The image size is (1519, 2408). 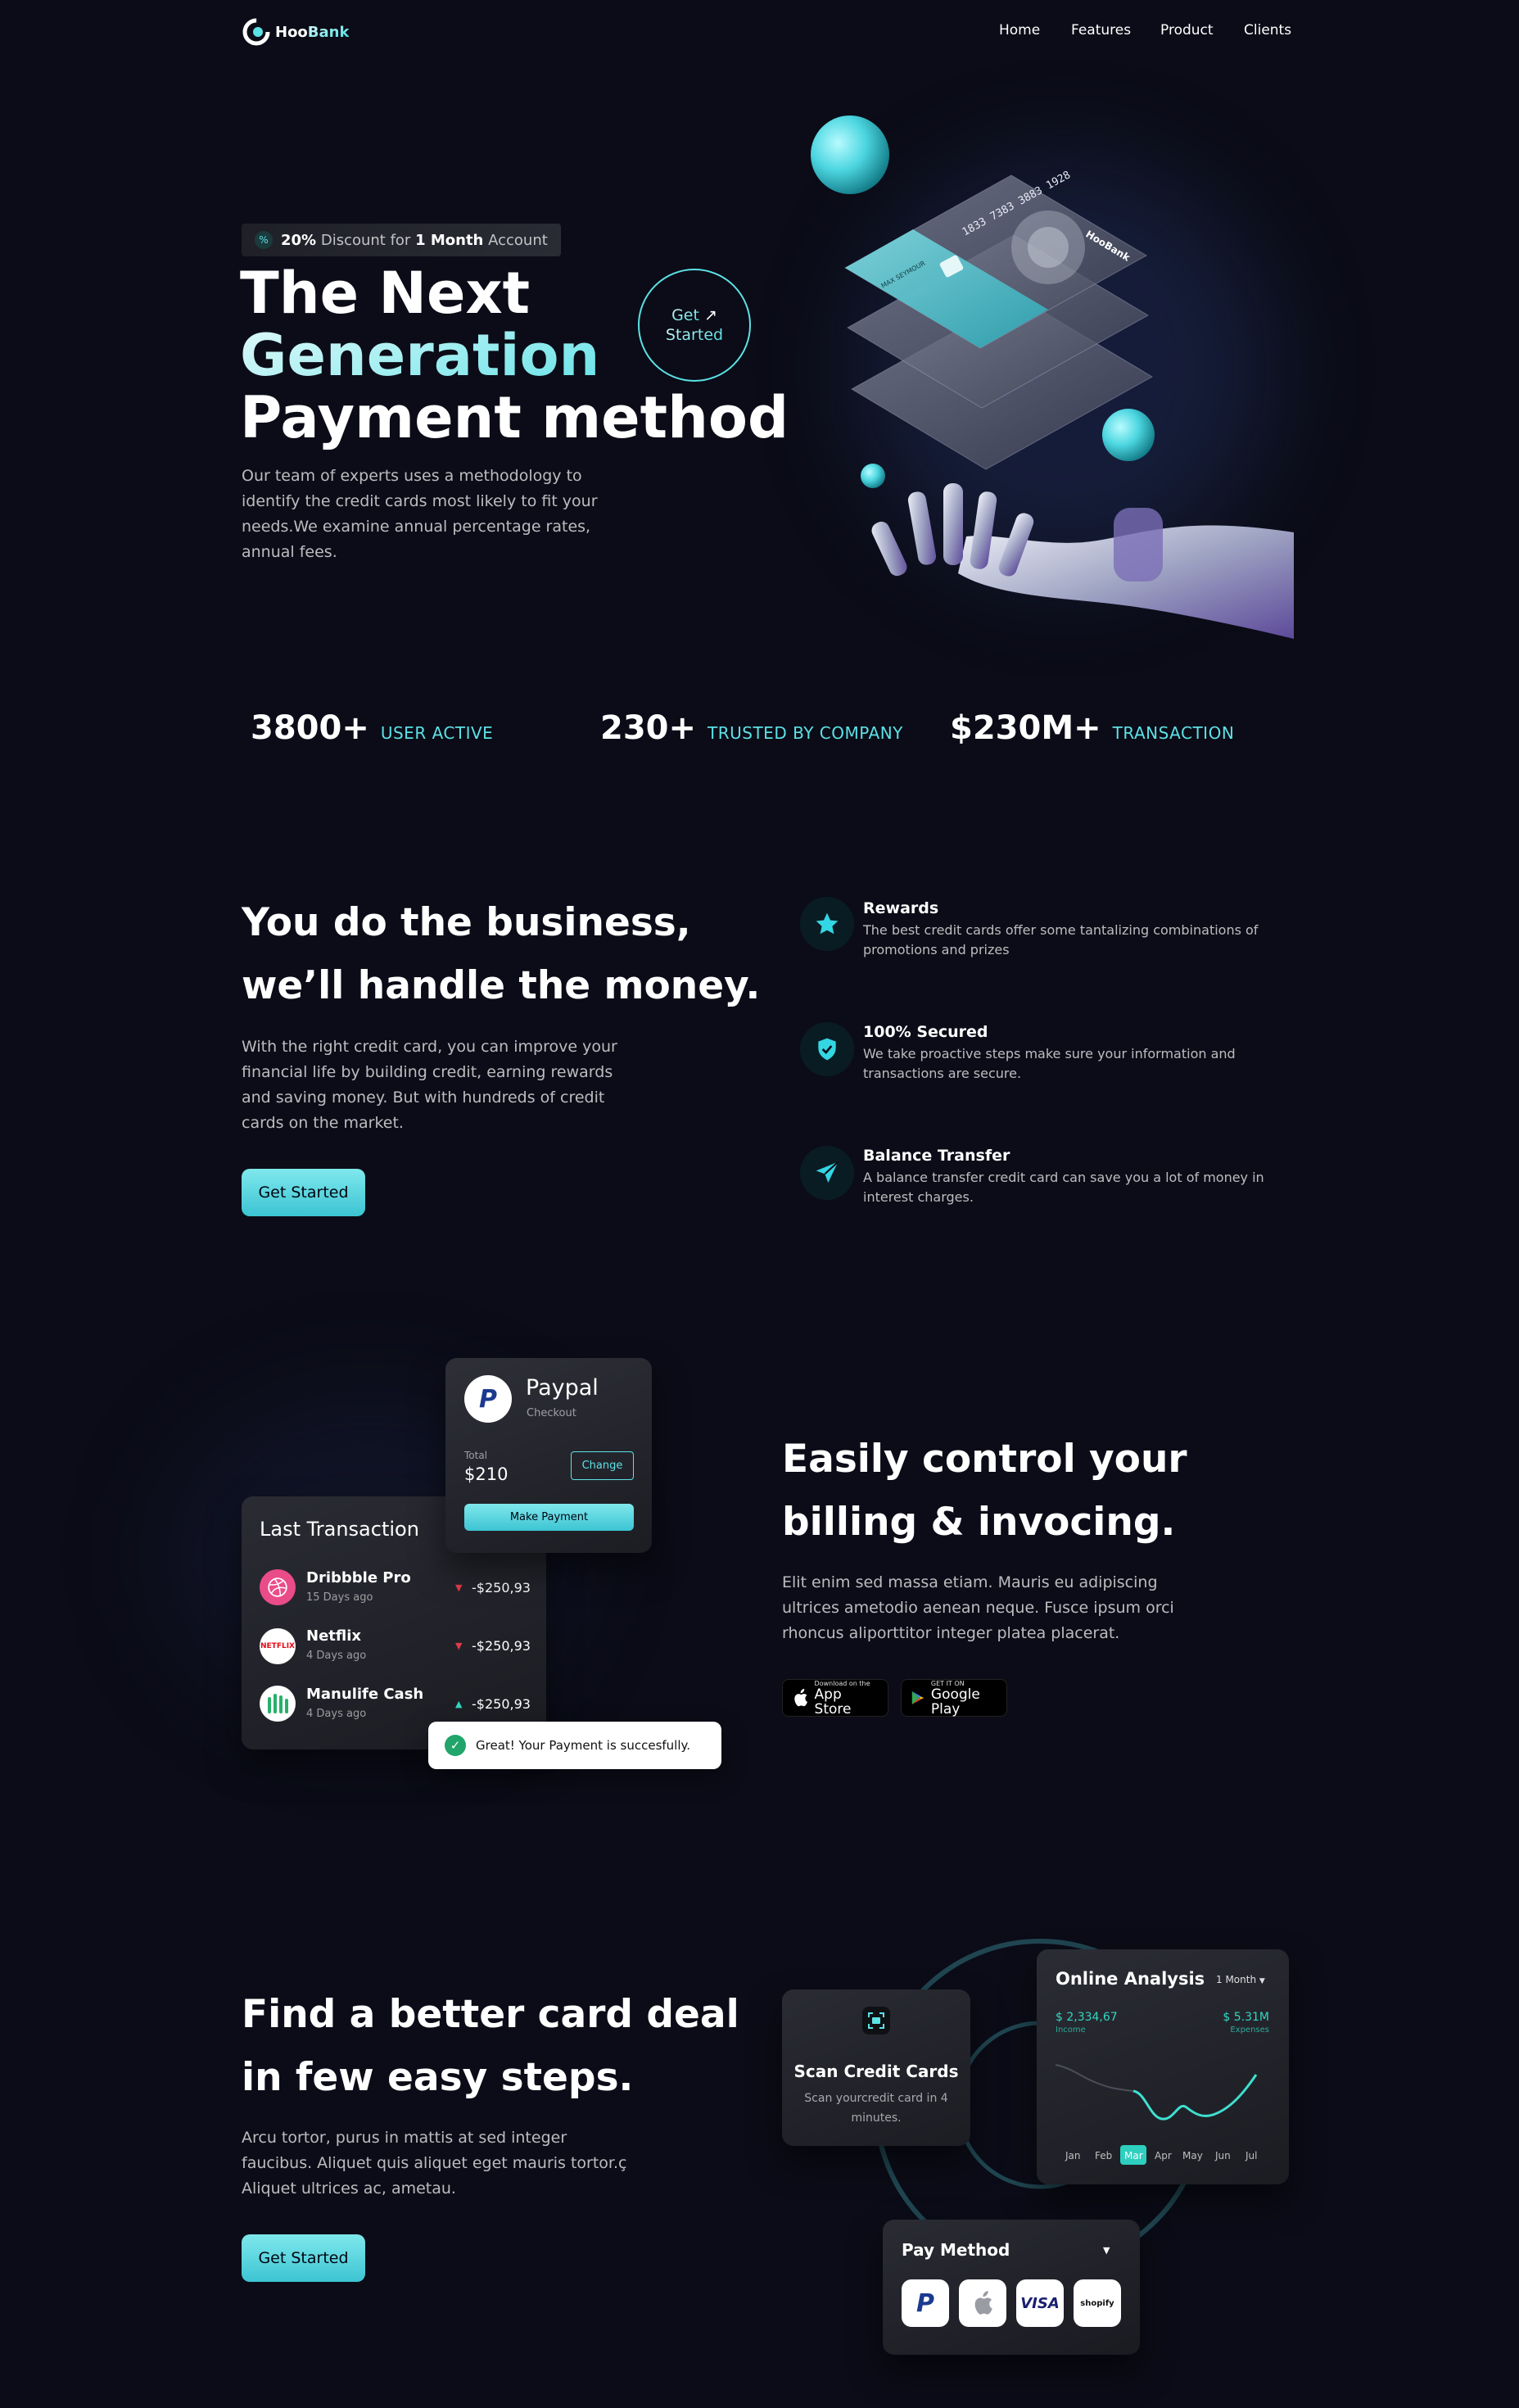 I want to click on caret-down-icon: ▼, so click(x=1262, y=1981).